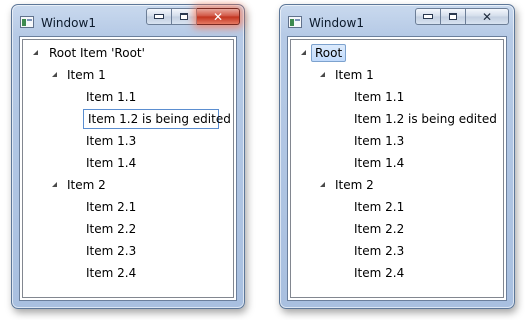 This screenshot has width=525, height=320. What do you see at coordinates (97, 53) in the screenshot?
I see `tree-item-label: Root Item 'Root'` at bounding box center [97, 53].